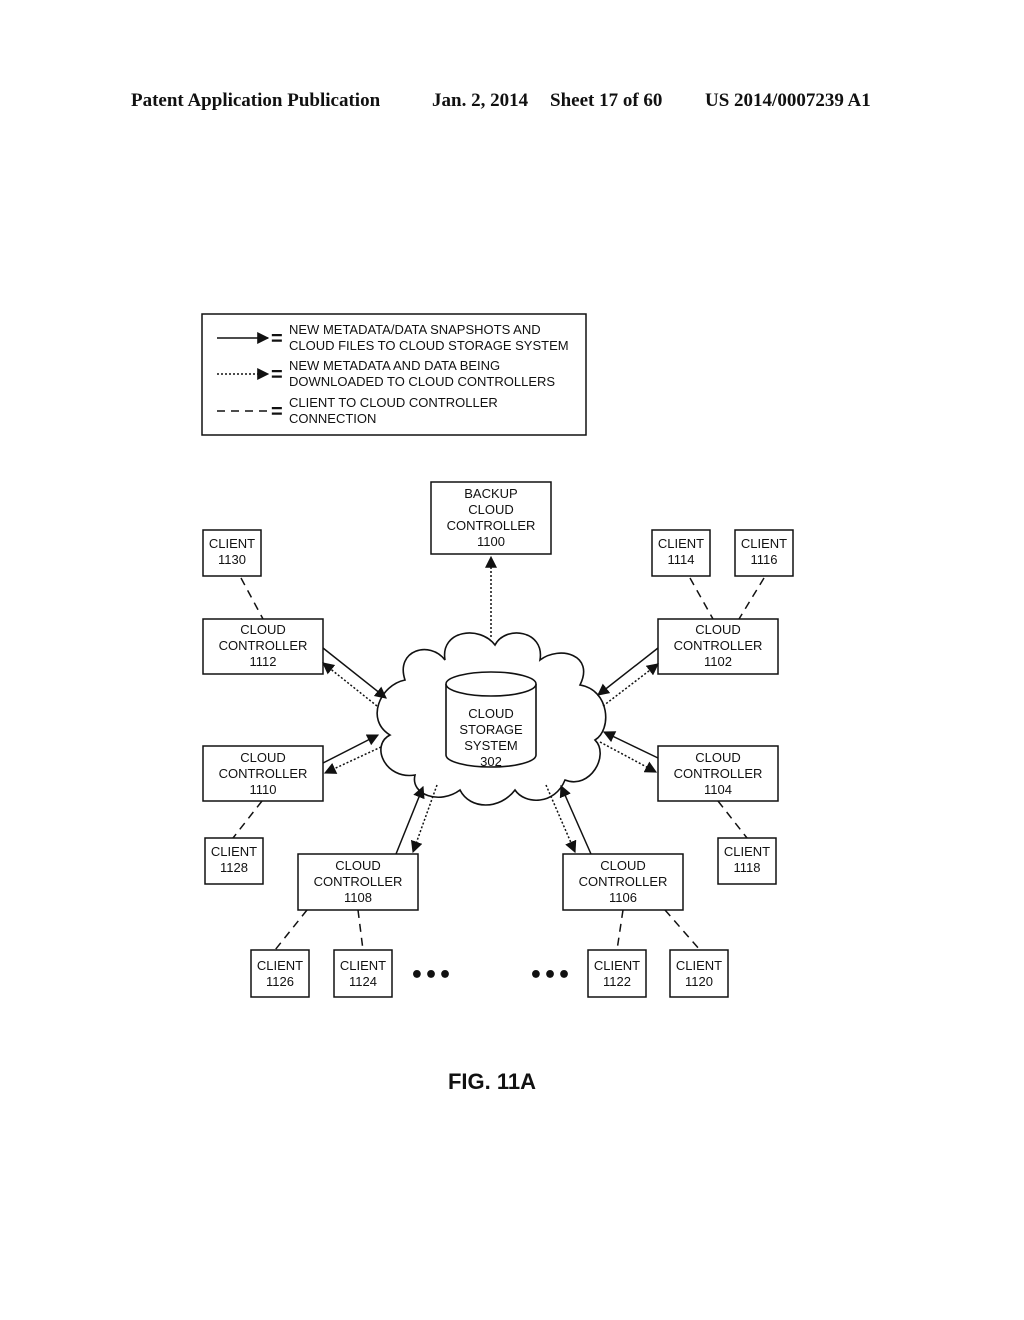  I want to click on cloud-controller-1102: CLOUD CONTROLLER 1102, so click(718, 646).